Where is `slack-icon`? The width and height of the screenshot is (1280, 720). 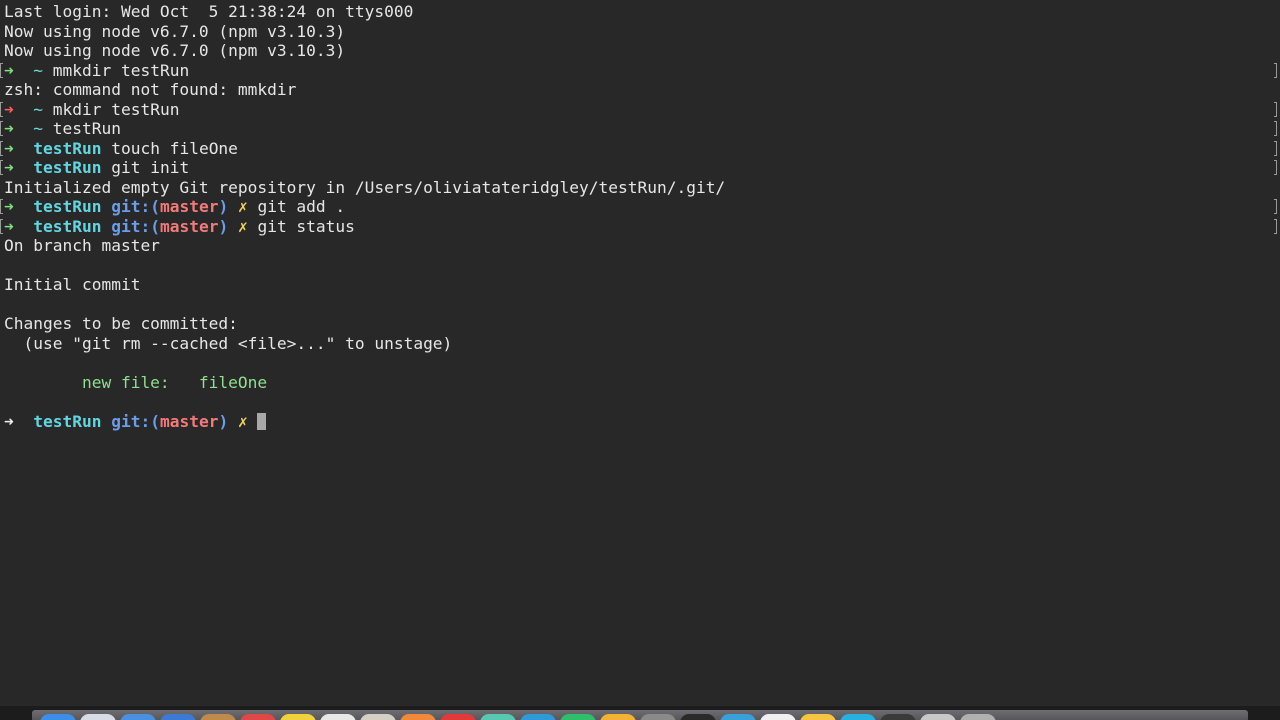 slack-icon is located at coordinates (738, 717).